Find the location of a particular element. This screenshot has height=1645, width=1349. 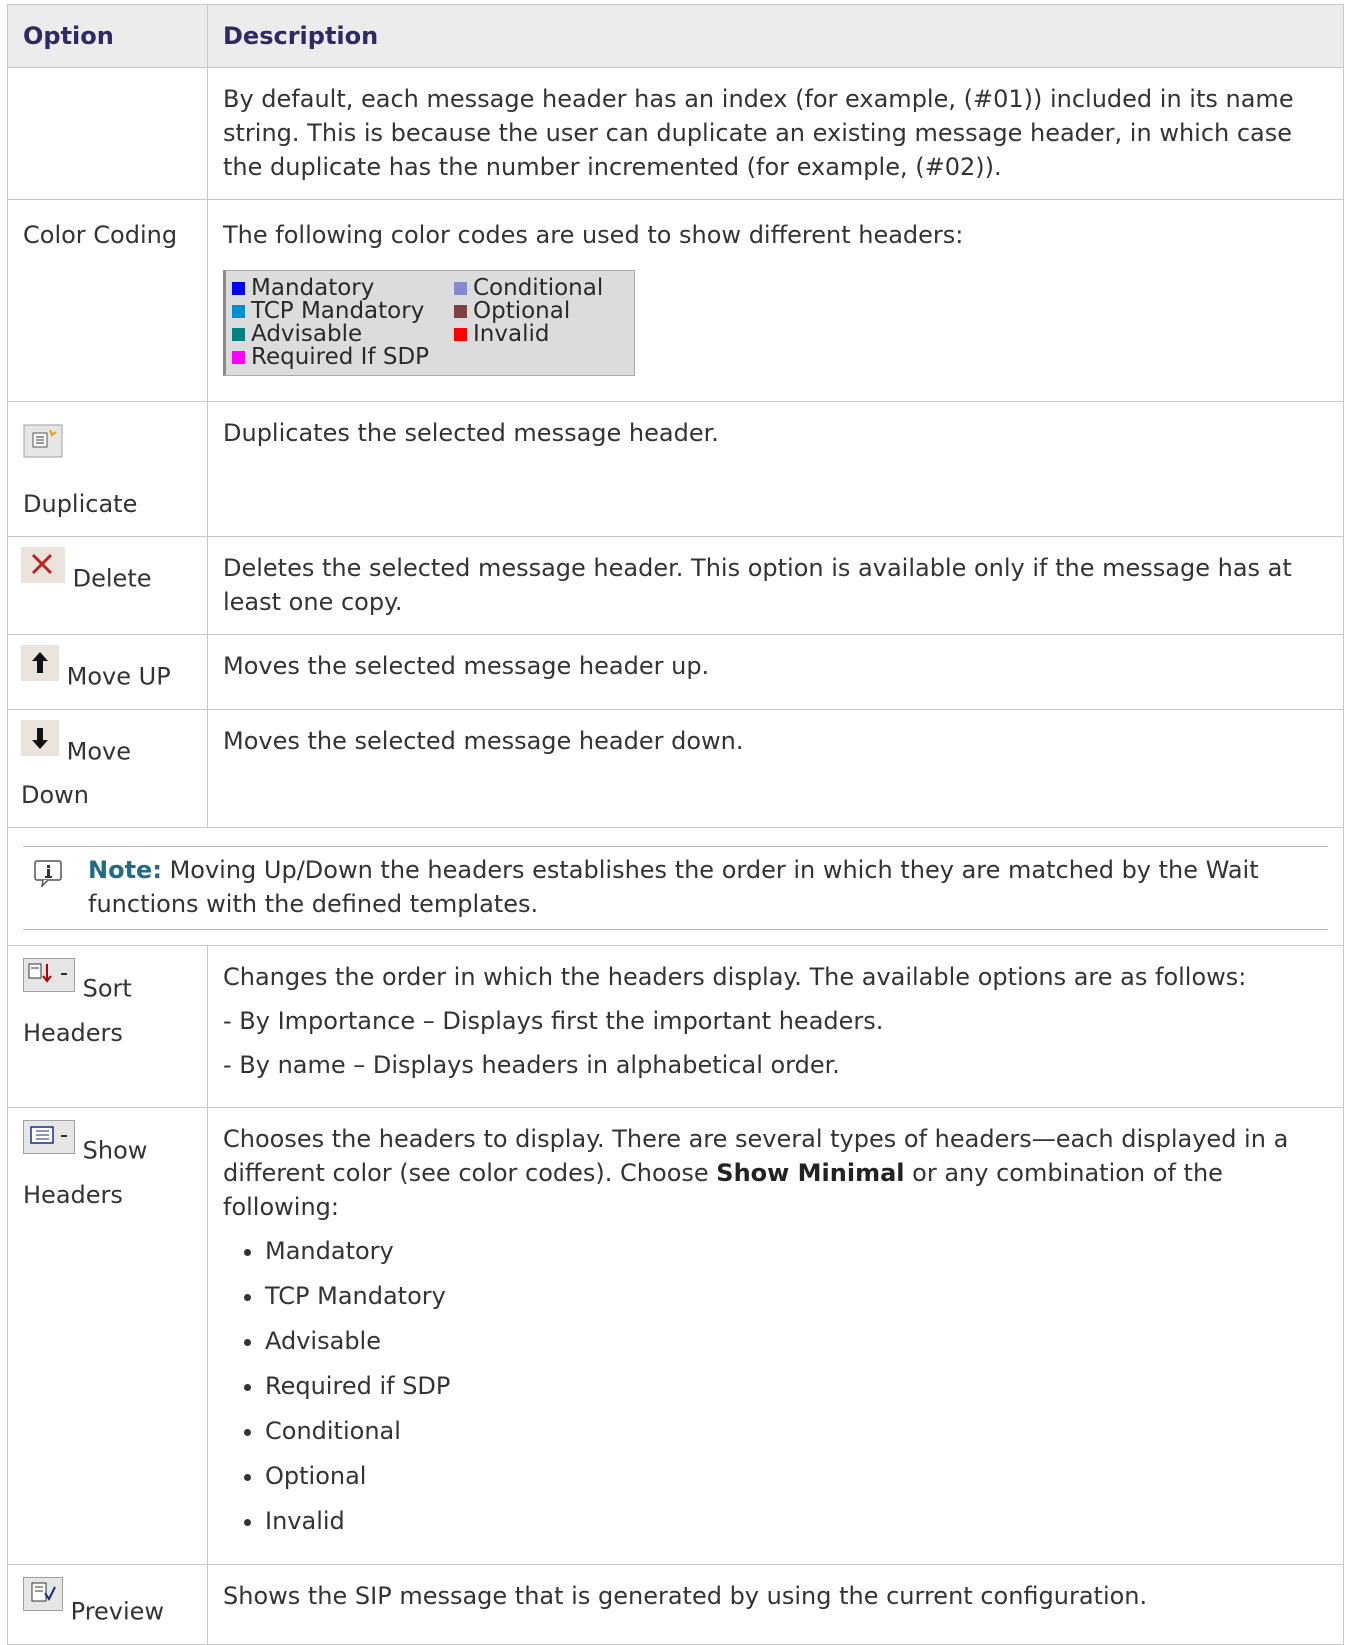

move-up-label: Move UP is located at coordinates (118, 676).